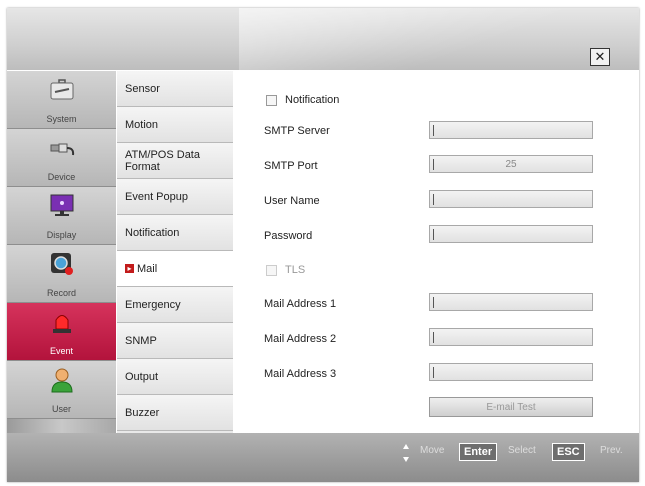 This screenshot has height=486, width=645. Describe the element at coordinates (511, 199) in the screenshot. I see `user-name-input` at that location.